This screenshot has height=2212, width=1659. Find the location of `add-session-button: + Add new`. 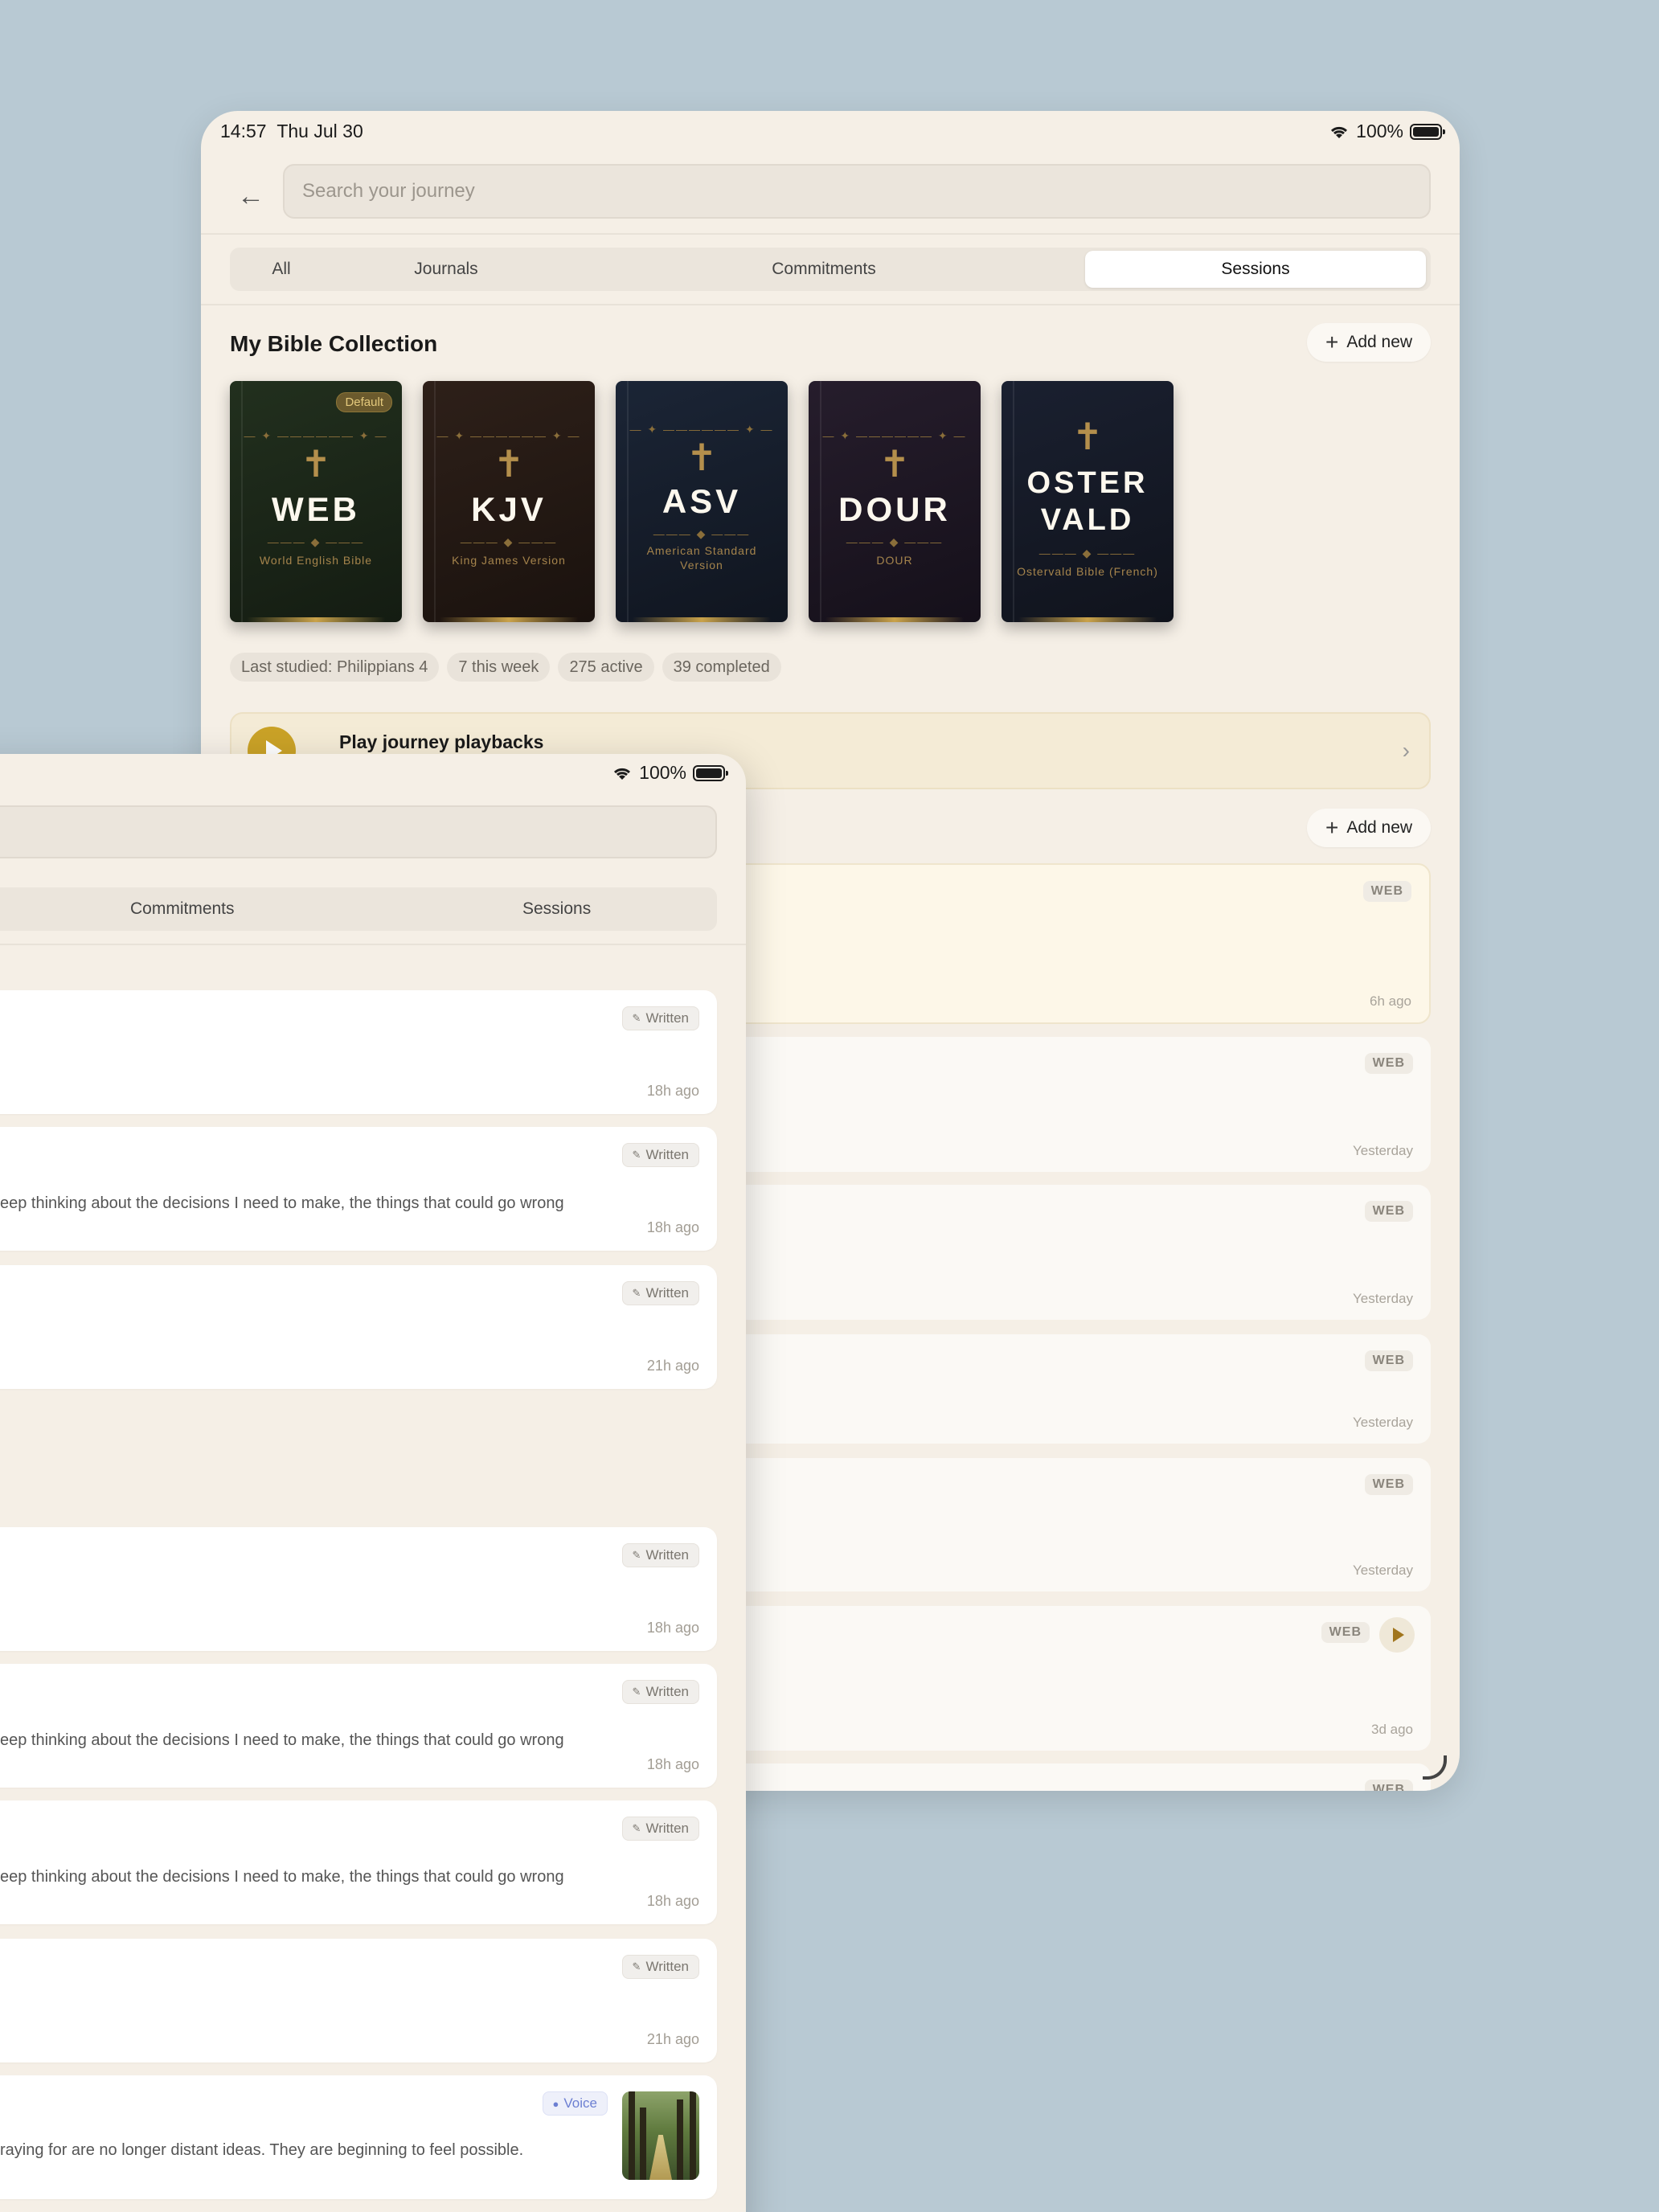

add-session-button: + Add new is located at coordinates (1369, 828).